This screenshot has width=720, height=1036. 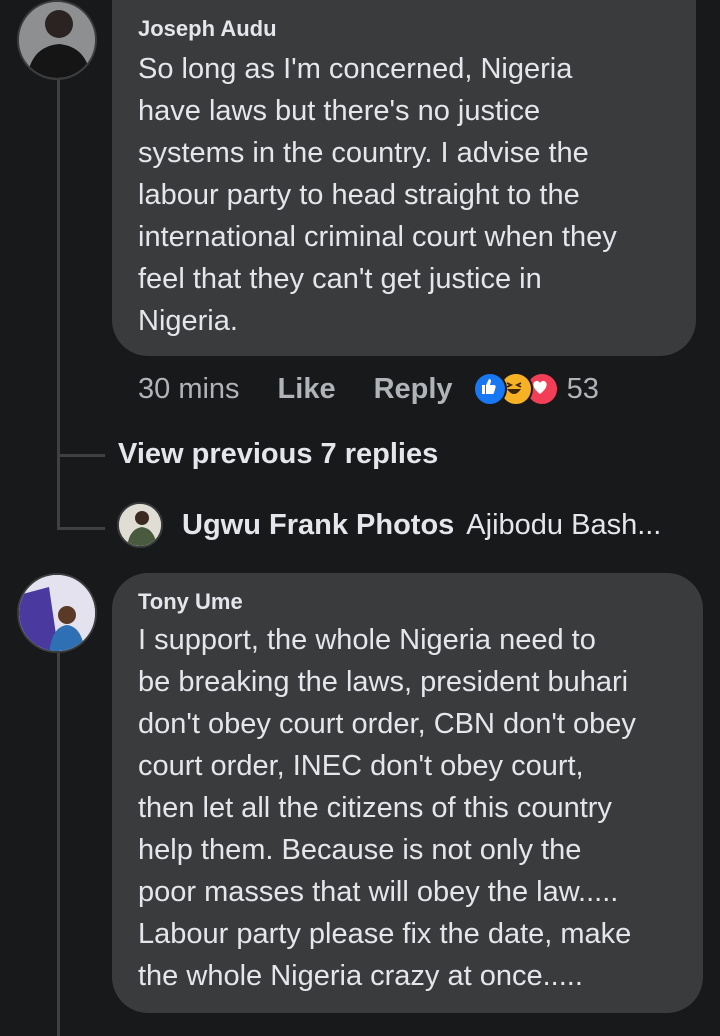 I want to click on avatar-tony-ume, so click(x=57, y=613).